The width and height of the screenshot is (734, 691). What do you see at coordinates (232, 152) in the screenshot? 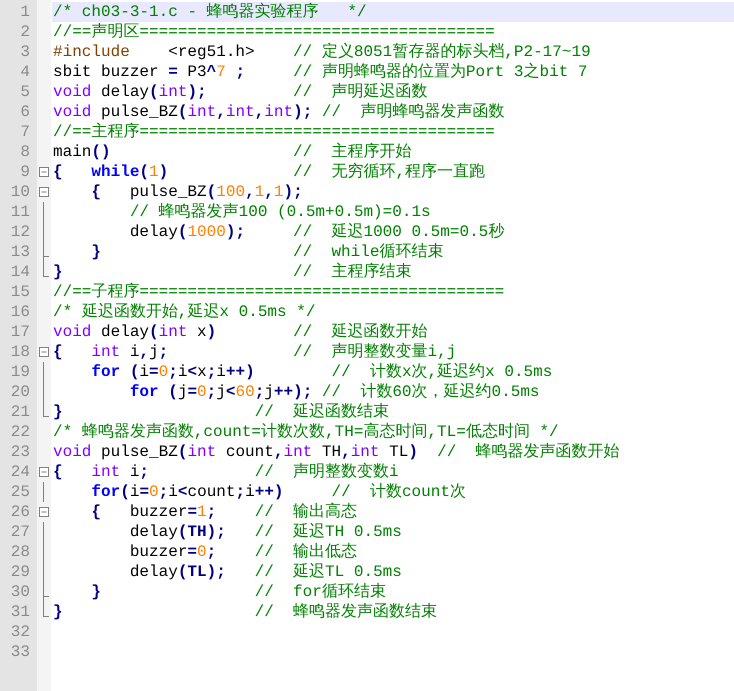
I see `code-line: main() // 主程序开始` at bounding box center [232, 152].